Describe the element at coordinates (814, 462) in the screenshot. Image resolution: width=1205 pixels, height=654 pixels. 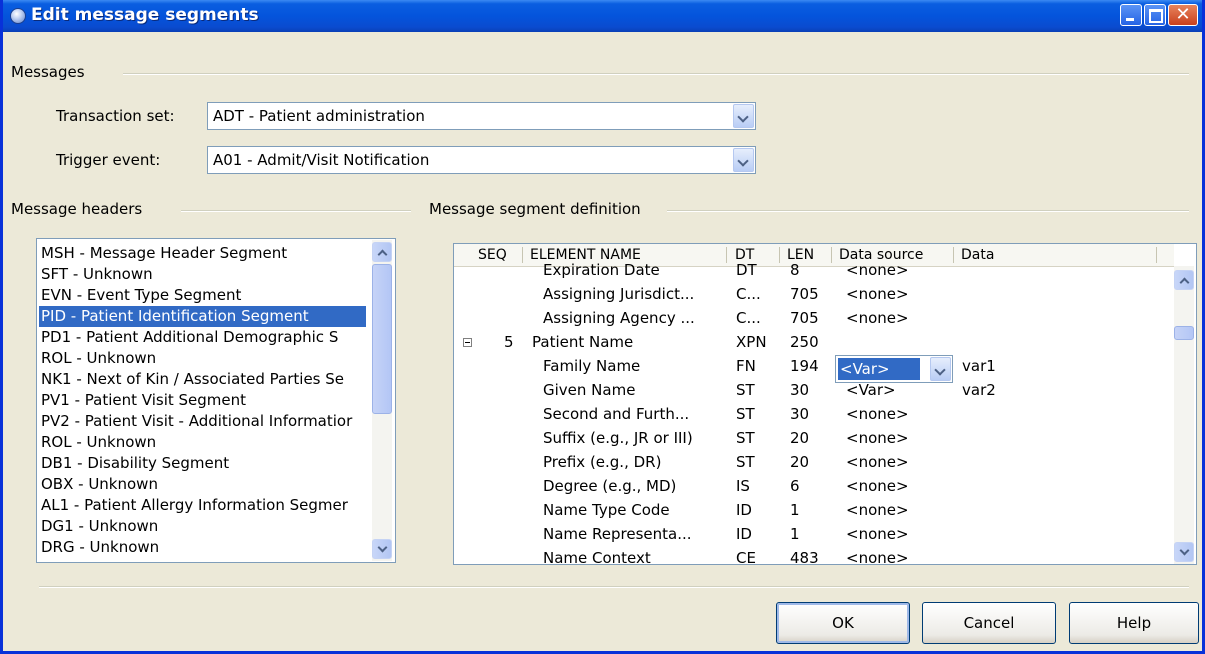
I see `table-row: Prefix (e.g., DR) ST 20 <none>` at that location.